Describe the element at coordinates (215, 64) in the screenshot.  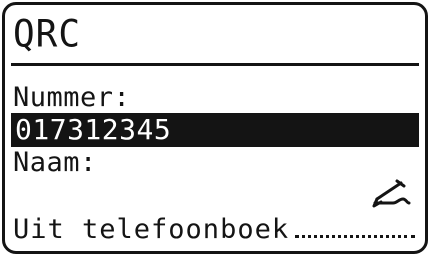
I see `title-divider` at that location.